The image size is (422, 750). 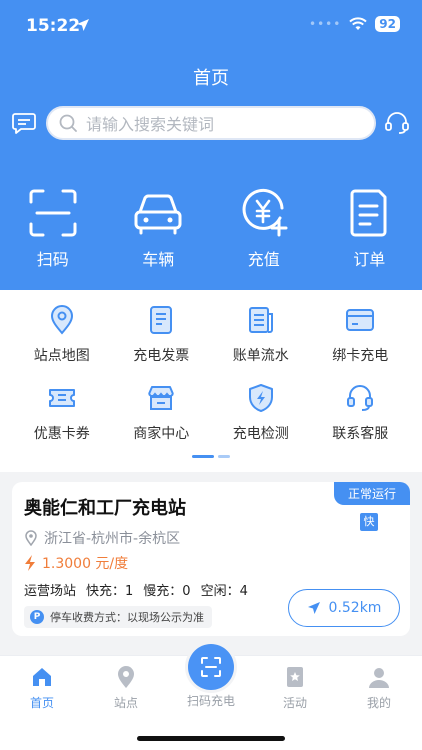 What do you see at coordinates (161, 434) in the screenshot?
I see `service-label: 商家中心` at bounding box center [161, 434].